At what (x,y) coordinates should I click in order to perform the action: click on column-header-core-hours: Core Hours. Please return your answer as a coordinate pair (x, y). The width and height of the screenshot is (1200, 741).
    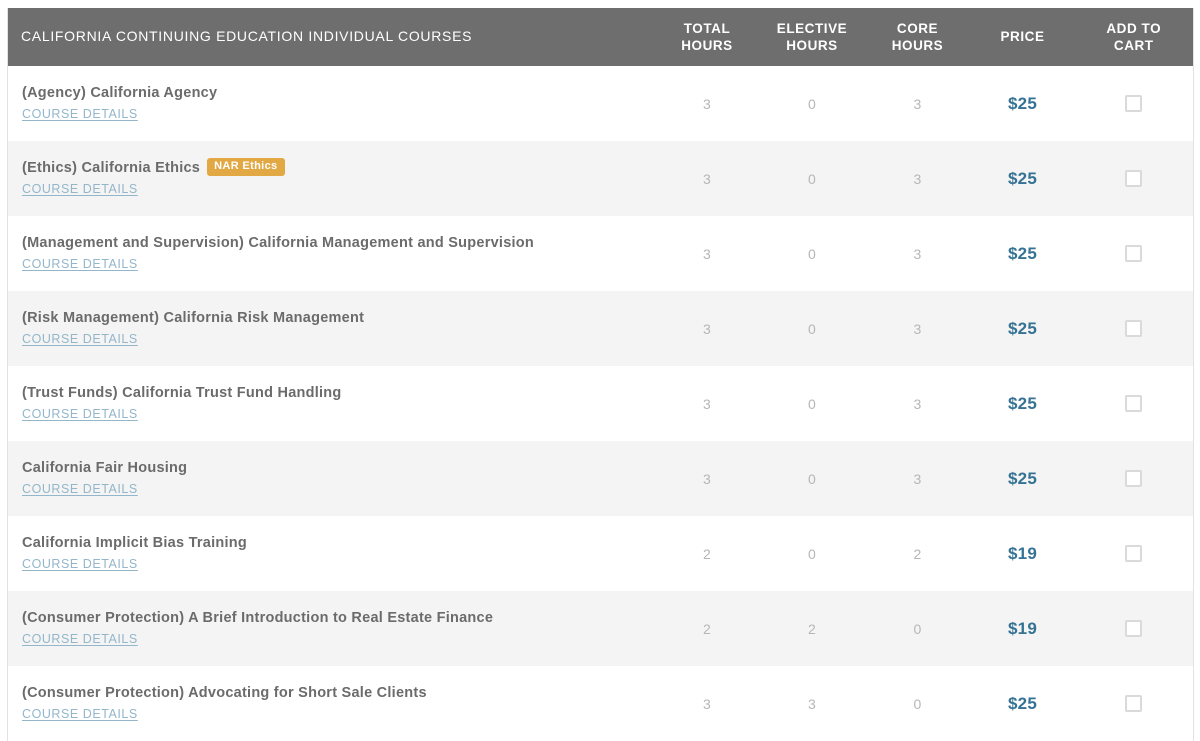
    Looking at the image, I should click on (918, 37).